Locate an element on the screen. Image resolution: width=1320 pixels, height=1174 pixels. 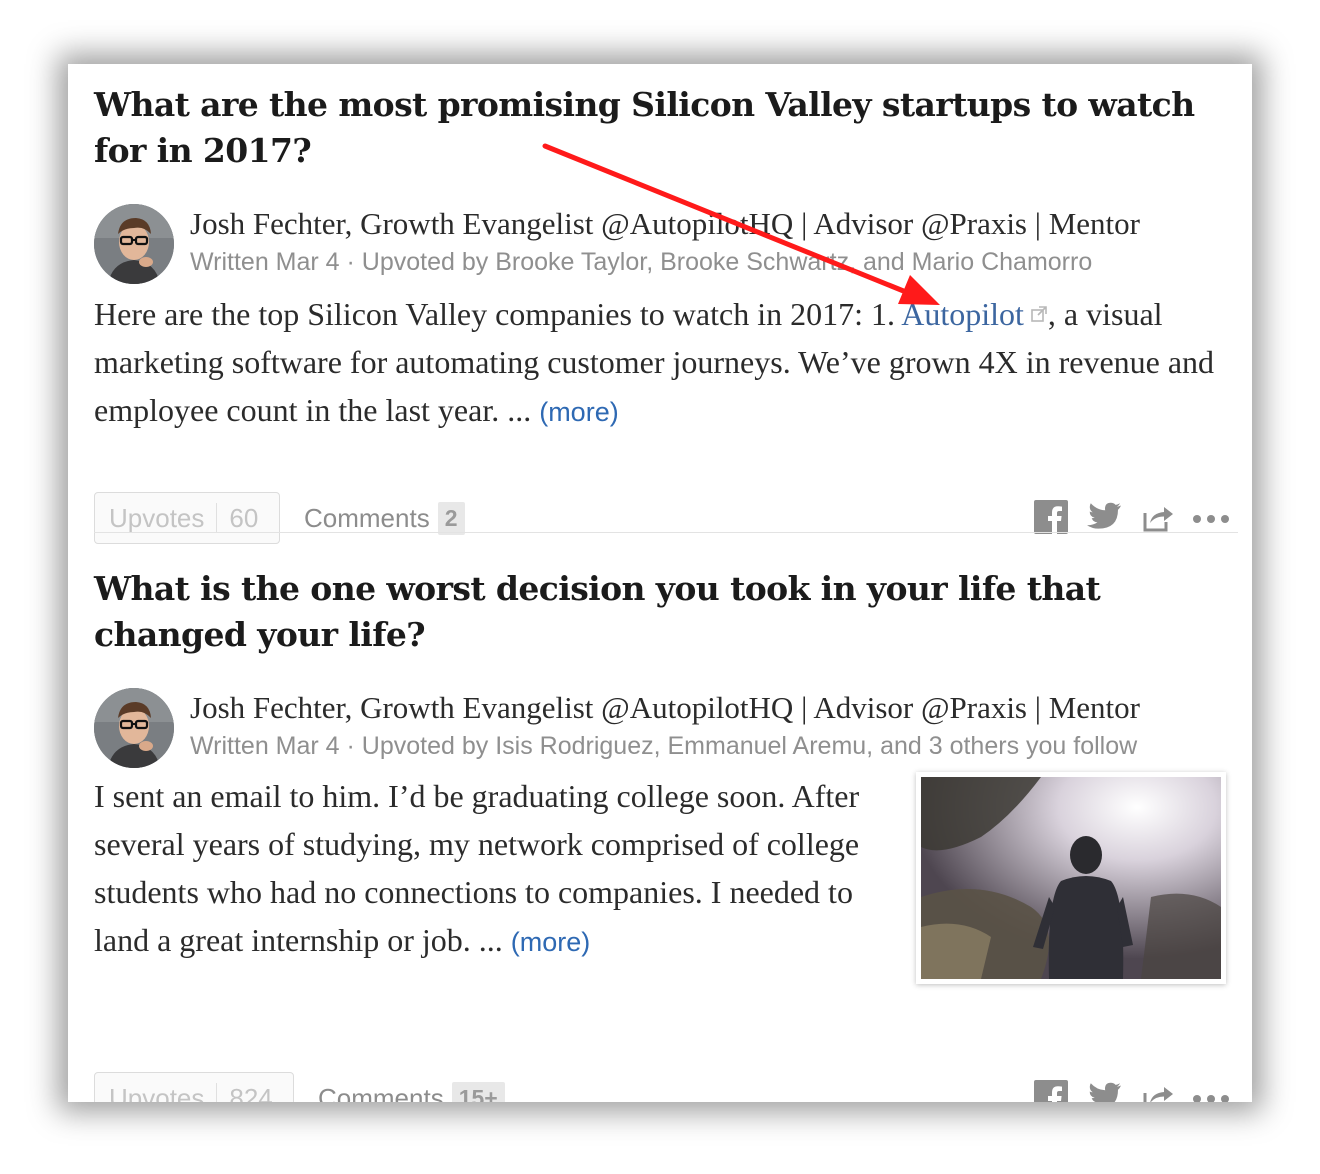
comments-count: 15+ is located at coordinates (478, 1091).